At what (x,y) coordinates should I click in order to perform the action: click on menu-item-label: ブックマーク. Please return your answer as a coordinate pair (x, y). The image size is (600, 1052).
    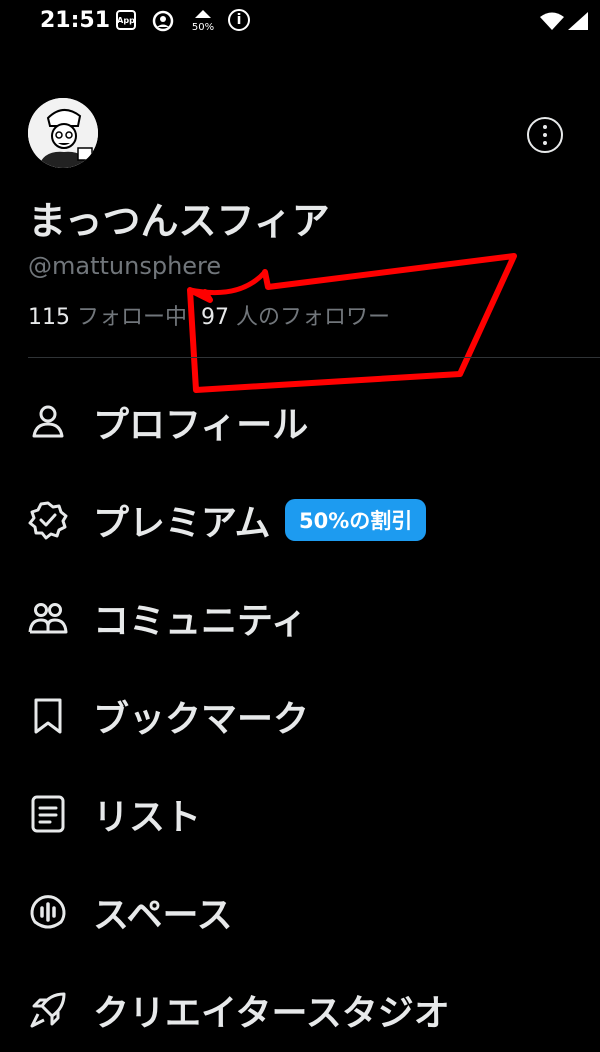
    Looking at the image, I should click on (201, 719).